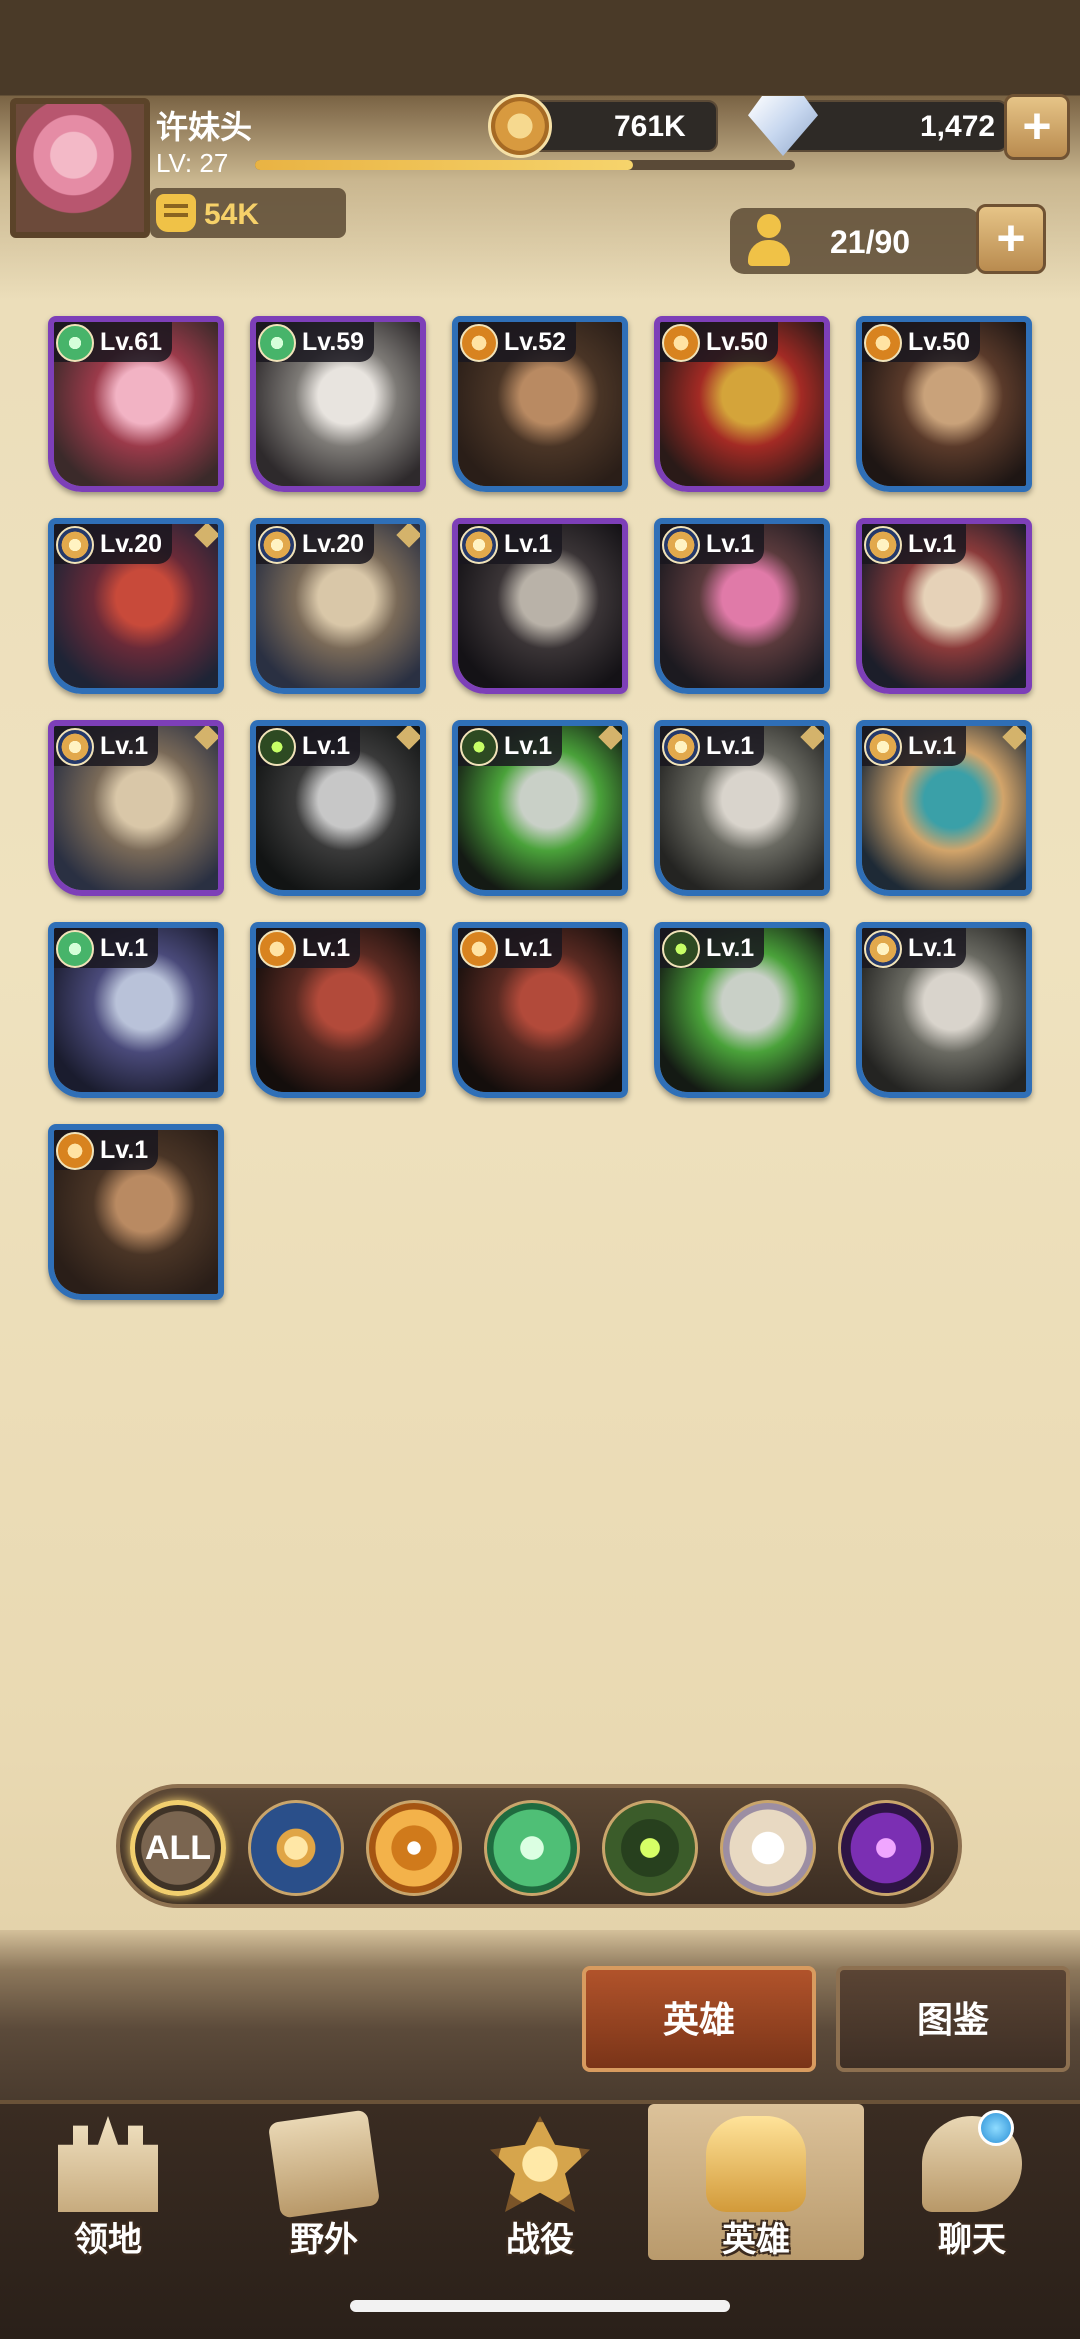  Describe the element at coordinates (972, 2240) in the screenshot. I see `nav-chat-label: 聊天` at that location.